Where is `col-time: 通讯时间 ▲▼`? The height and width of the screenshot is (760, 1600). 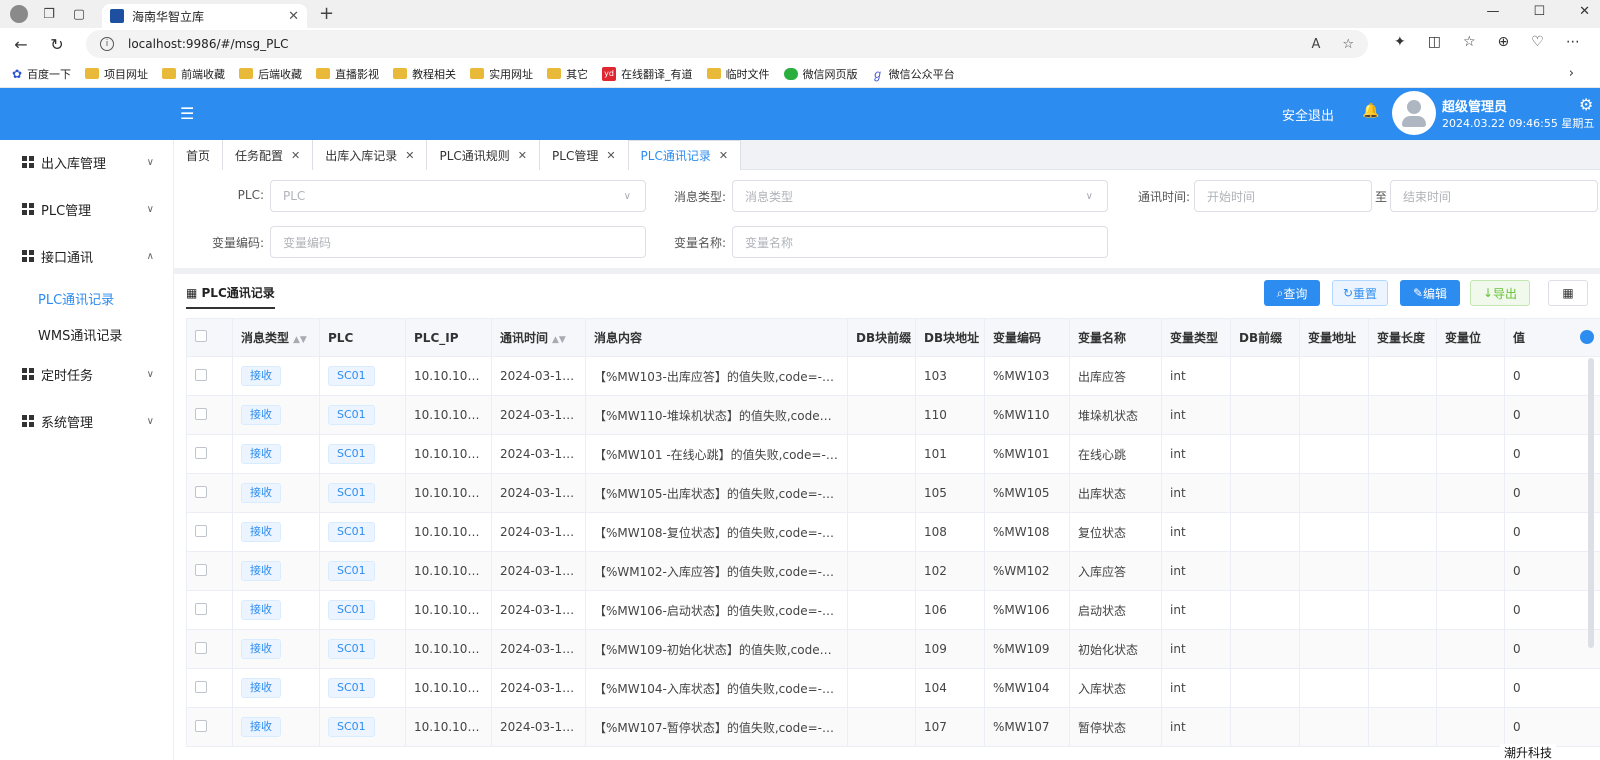 col-time: 通讯时间 ▲▼ is located at coordinates (538, 337).